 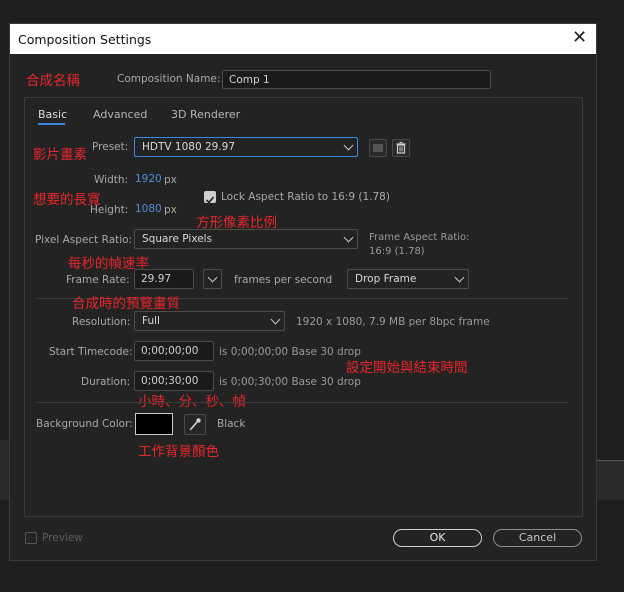 What do you see at coordinates (386, 279) in the screenshot?
I see `drop-frame-value: Drop Frame` at bounding box center [386, 279].